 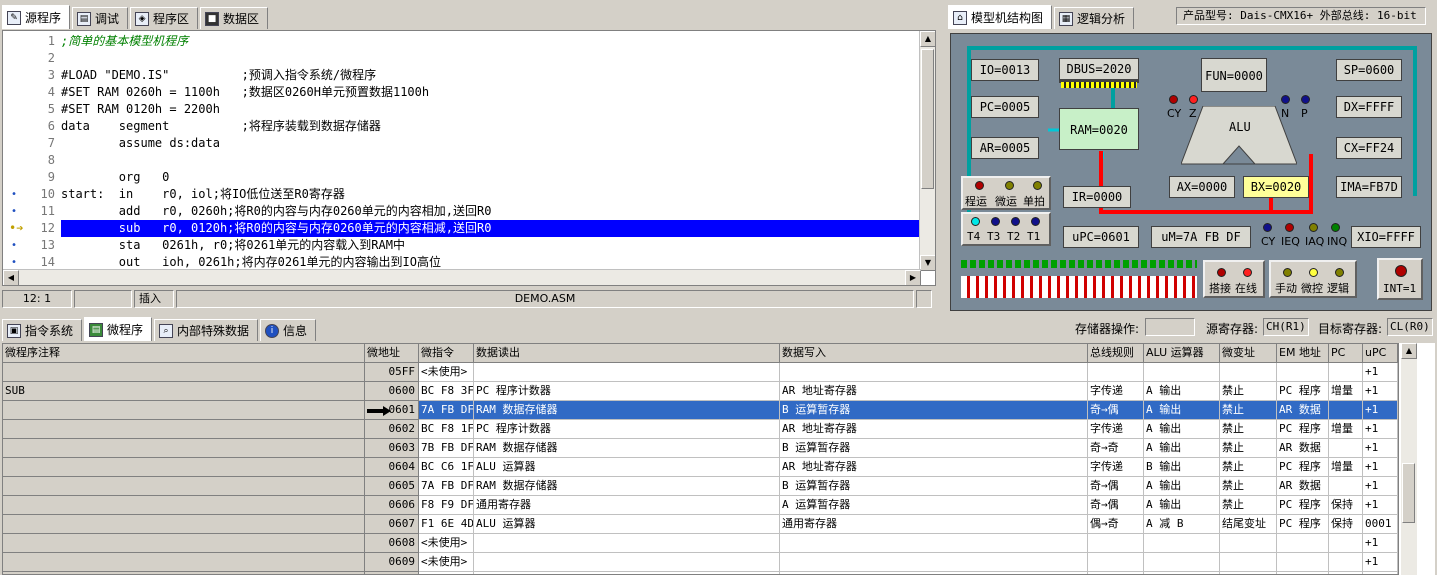 What do you see at coordinates (462, 41) in the screenshot?
I see `code-line: 1 ;简单的基本模型机程序` at bounding box center [462, 41].